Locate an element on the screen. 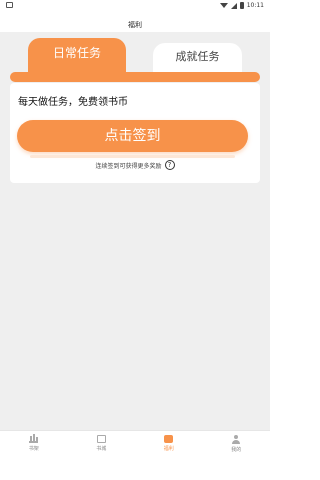 Image resolution: width=320 pixels, height=480 pixels. signal-icon is located at coordinates (233, 5).